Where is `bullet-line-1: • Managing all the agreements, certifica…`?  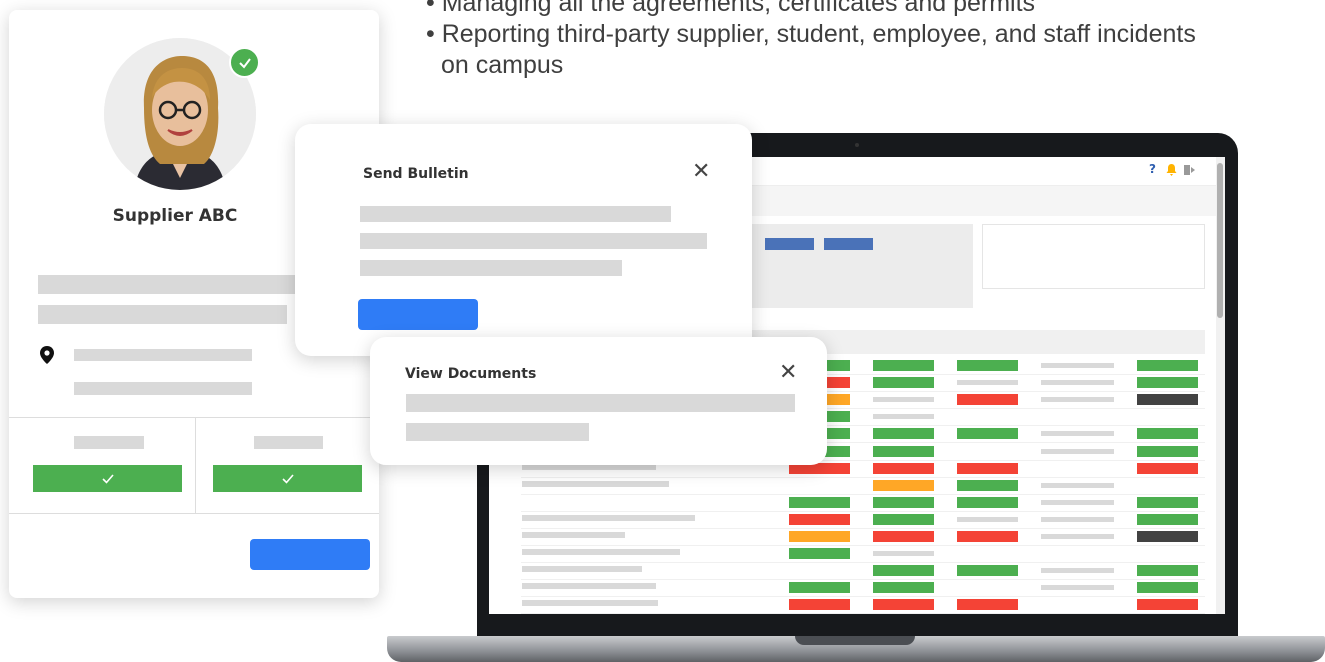 bullet-line-1: • Managing all the agreements, certifica… is located at coordinates (731, 8).